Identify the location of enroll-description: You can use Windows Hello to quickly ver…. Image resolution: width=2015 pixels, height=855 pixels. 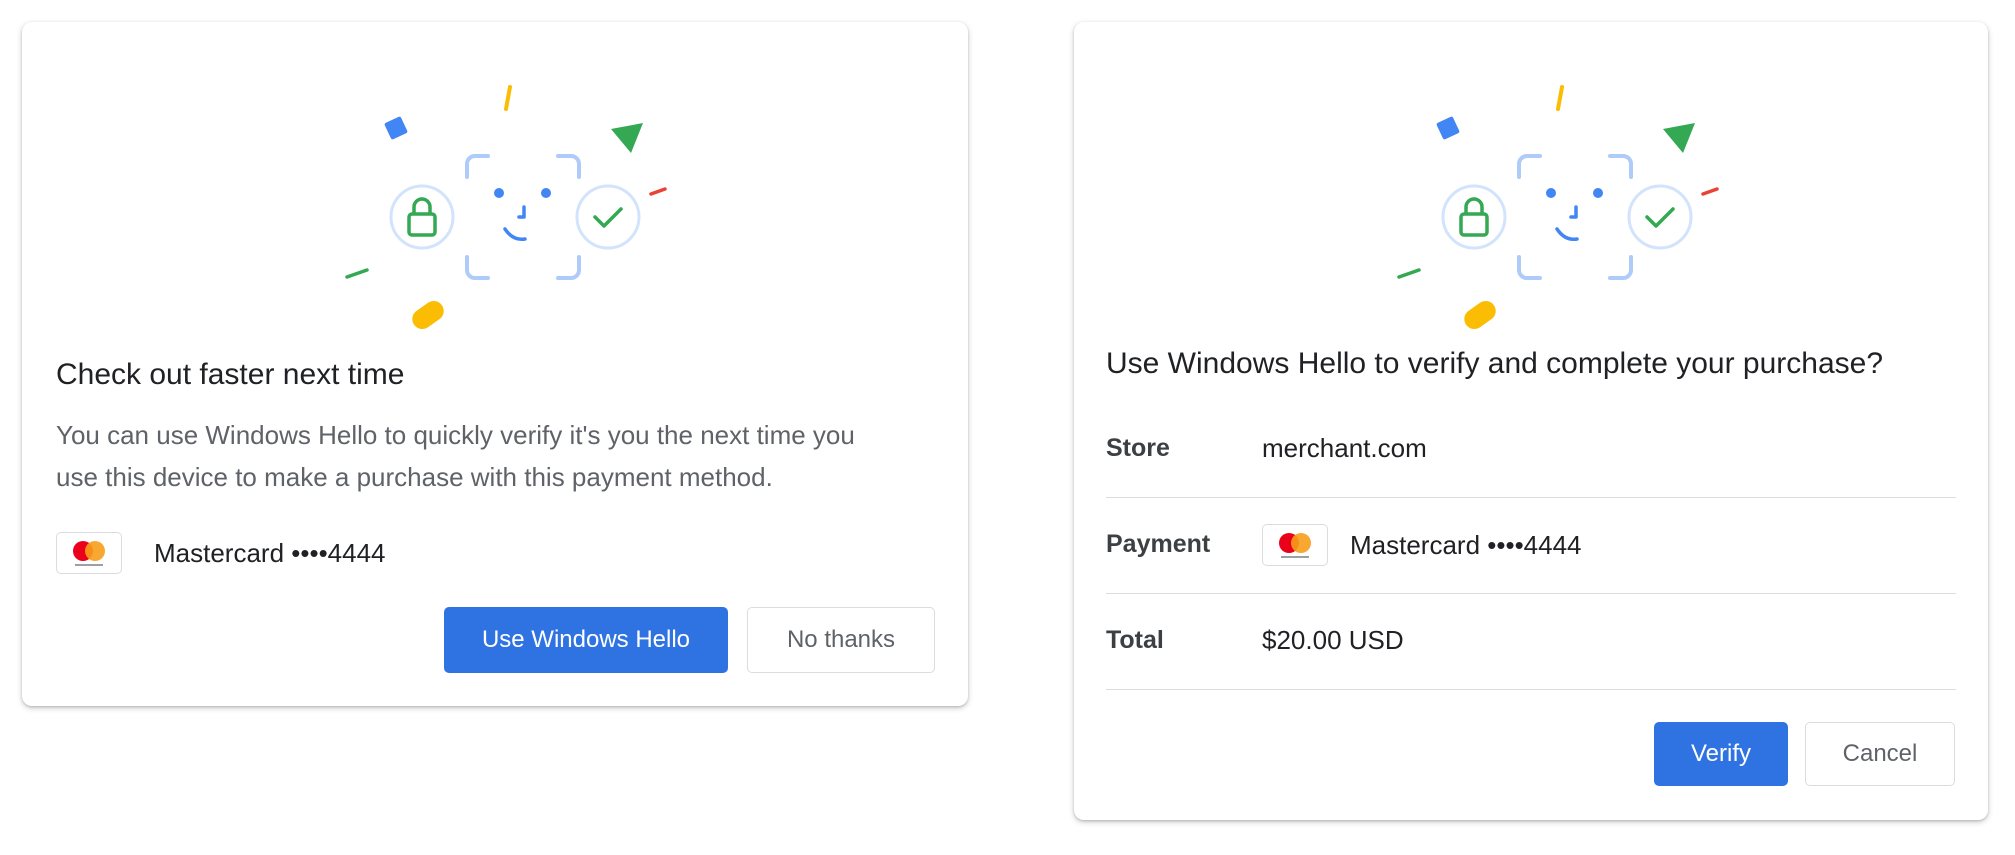
(496, 456).